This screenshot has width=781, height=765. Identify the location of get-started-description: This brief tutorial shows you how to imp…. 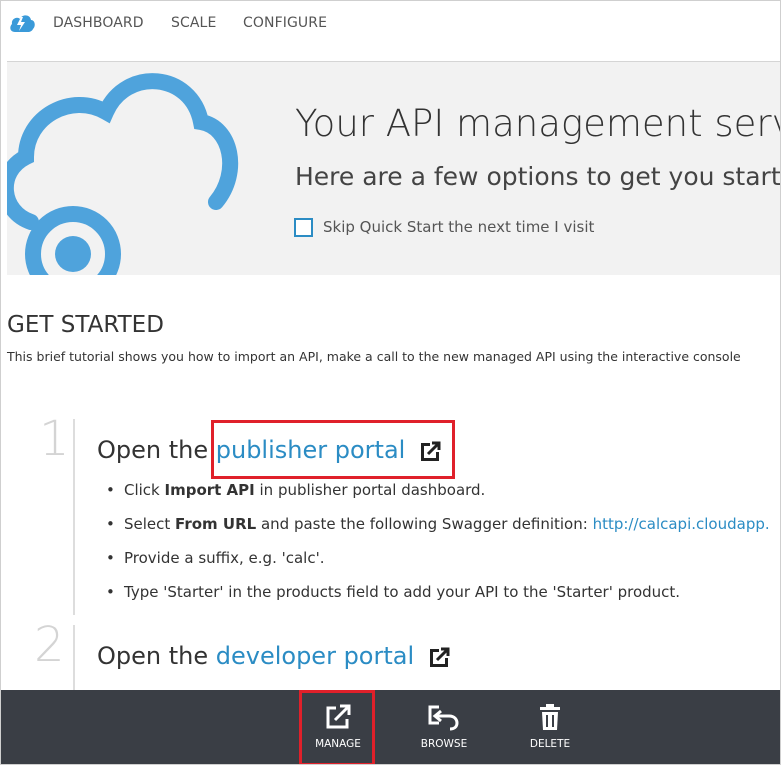
(374, 356).